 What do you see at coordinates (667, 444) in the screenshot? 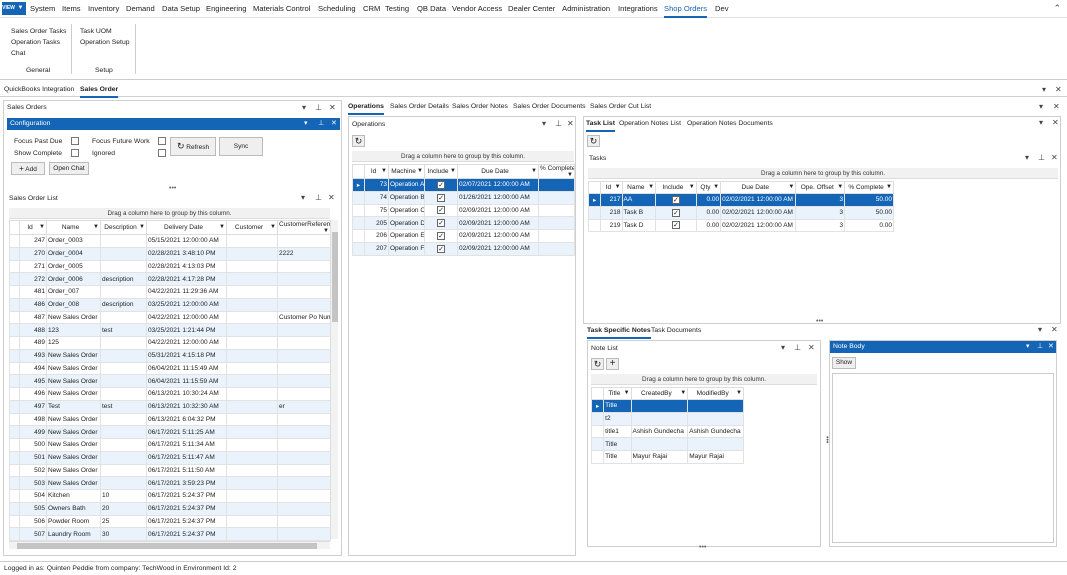
I see `table-row: Title` at bounding box center [667, 444].